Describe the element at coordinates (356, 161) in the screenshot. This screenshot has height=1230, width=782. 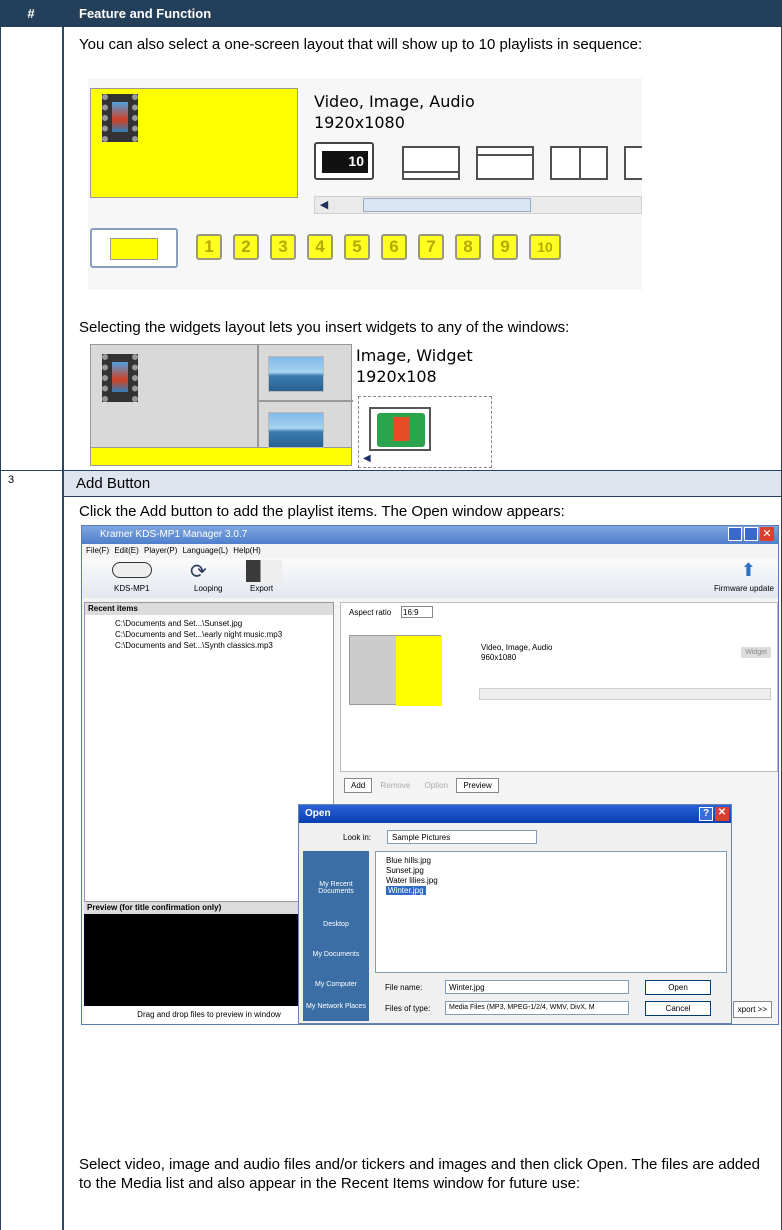
I see `loop-badge: 10` at that location.